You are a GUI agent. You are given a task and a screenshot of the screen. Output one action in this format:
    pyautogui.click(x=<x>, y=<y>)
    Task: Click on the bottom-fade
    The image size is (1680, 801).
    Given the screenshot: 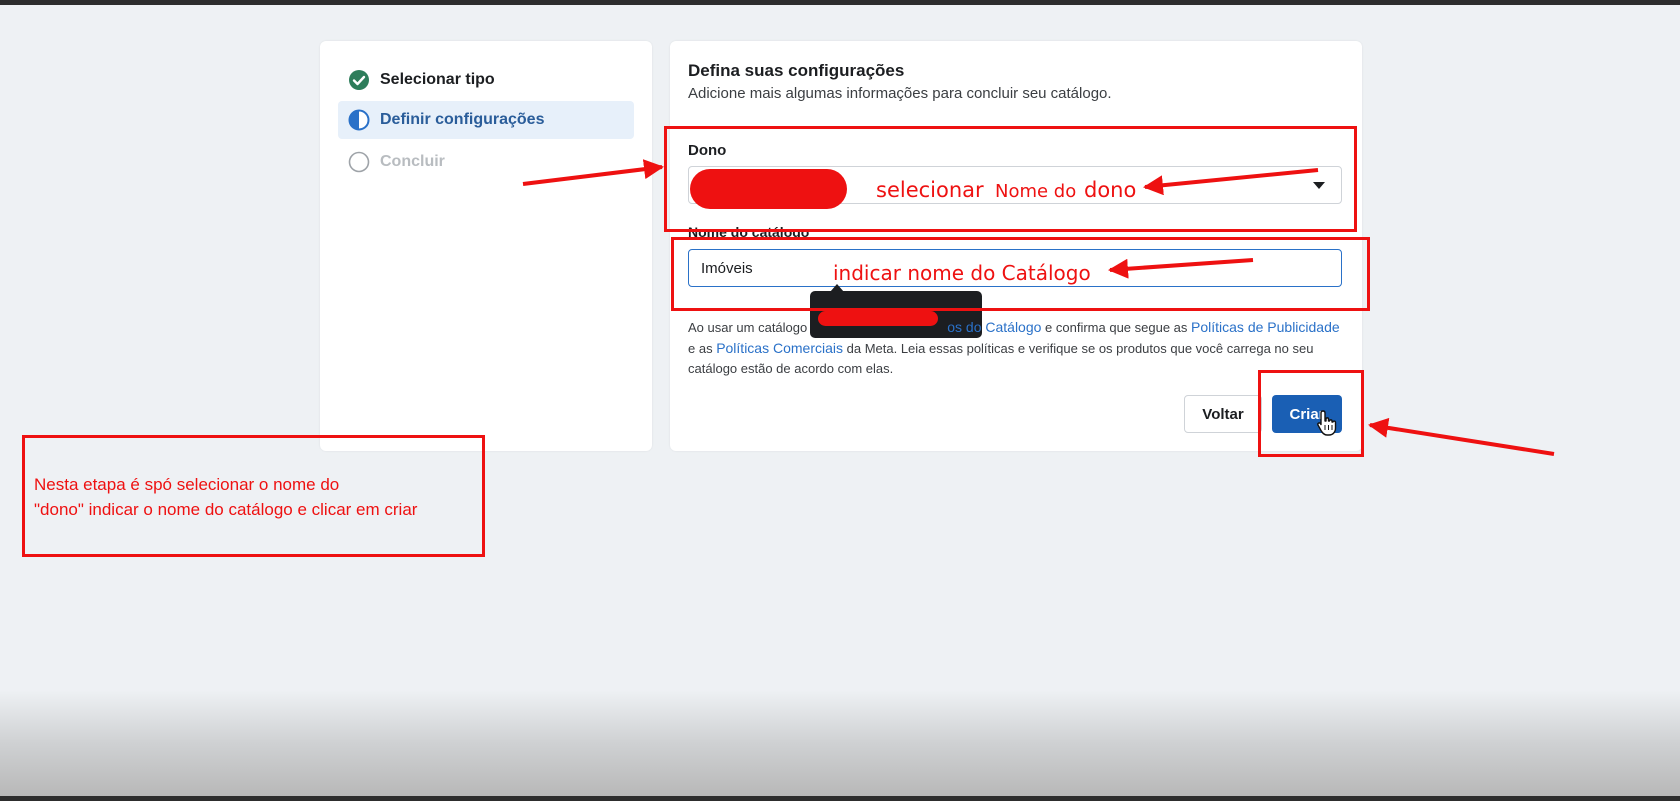 What is the action you would take?
    pyautogui.click(x=840, y=743)
    